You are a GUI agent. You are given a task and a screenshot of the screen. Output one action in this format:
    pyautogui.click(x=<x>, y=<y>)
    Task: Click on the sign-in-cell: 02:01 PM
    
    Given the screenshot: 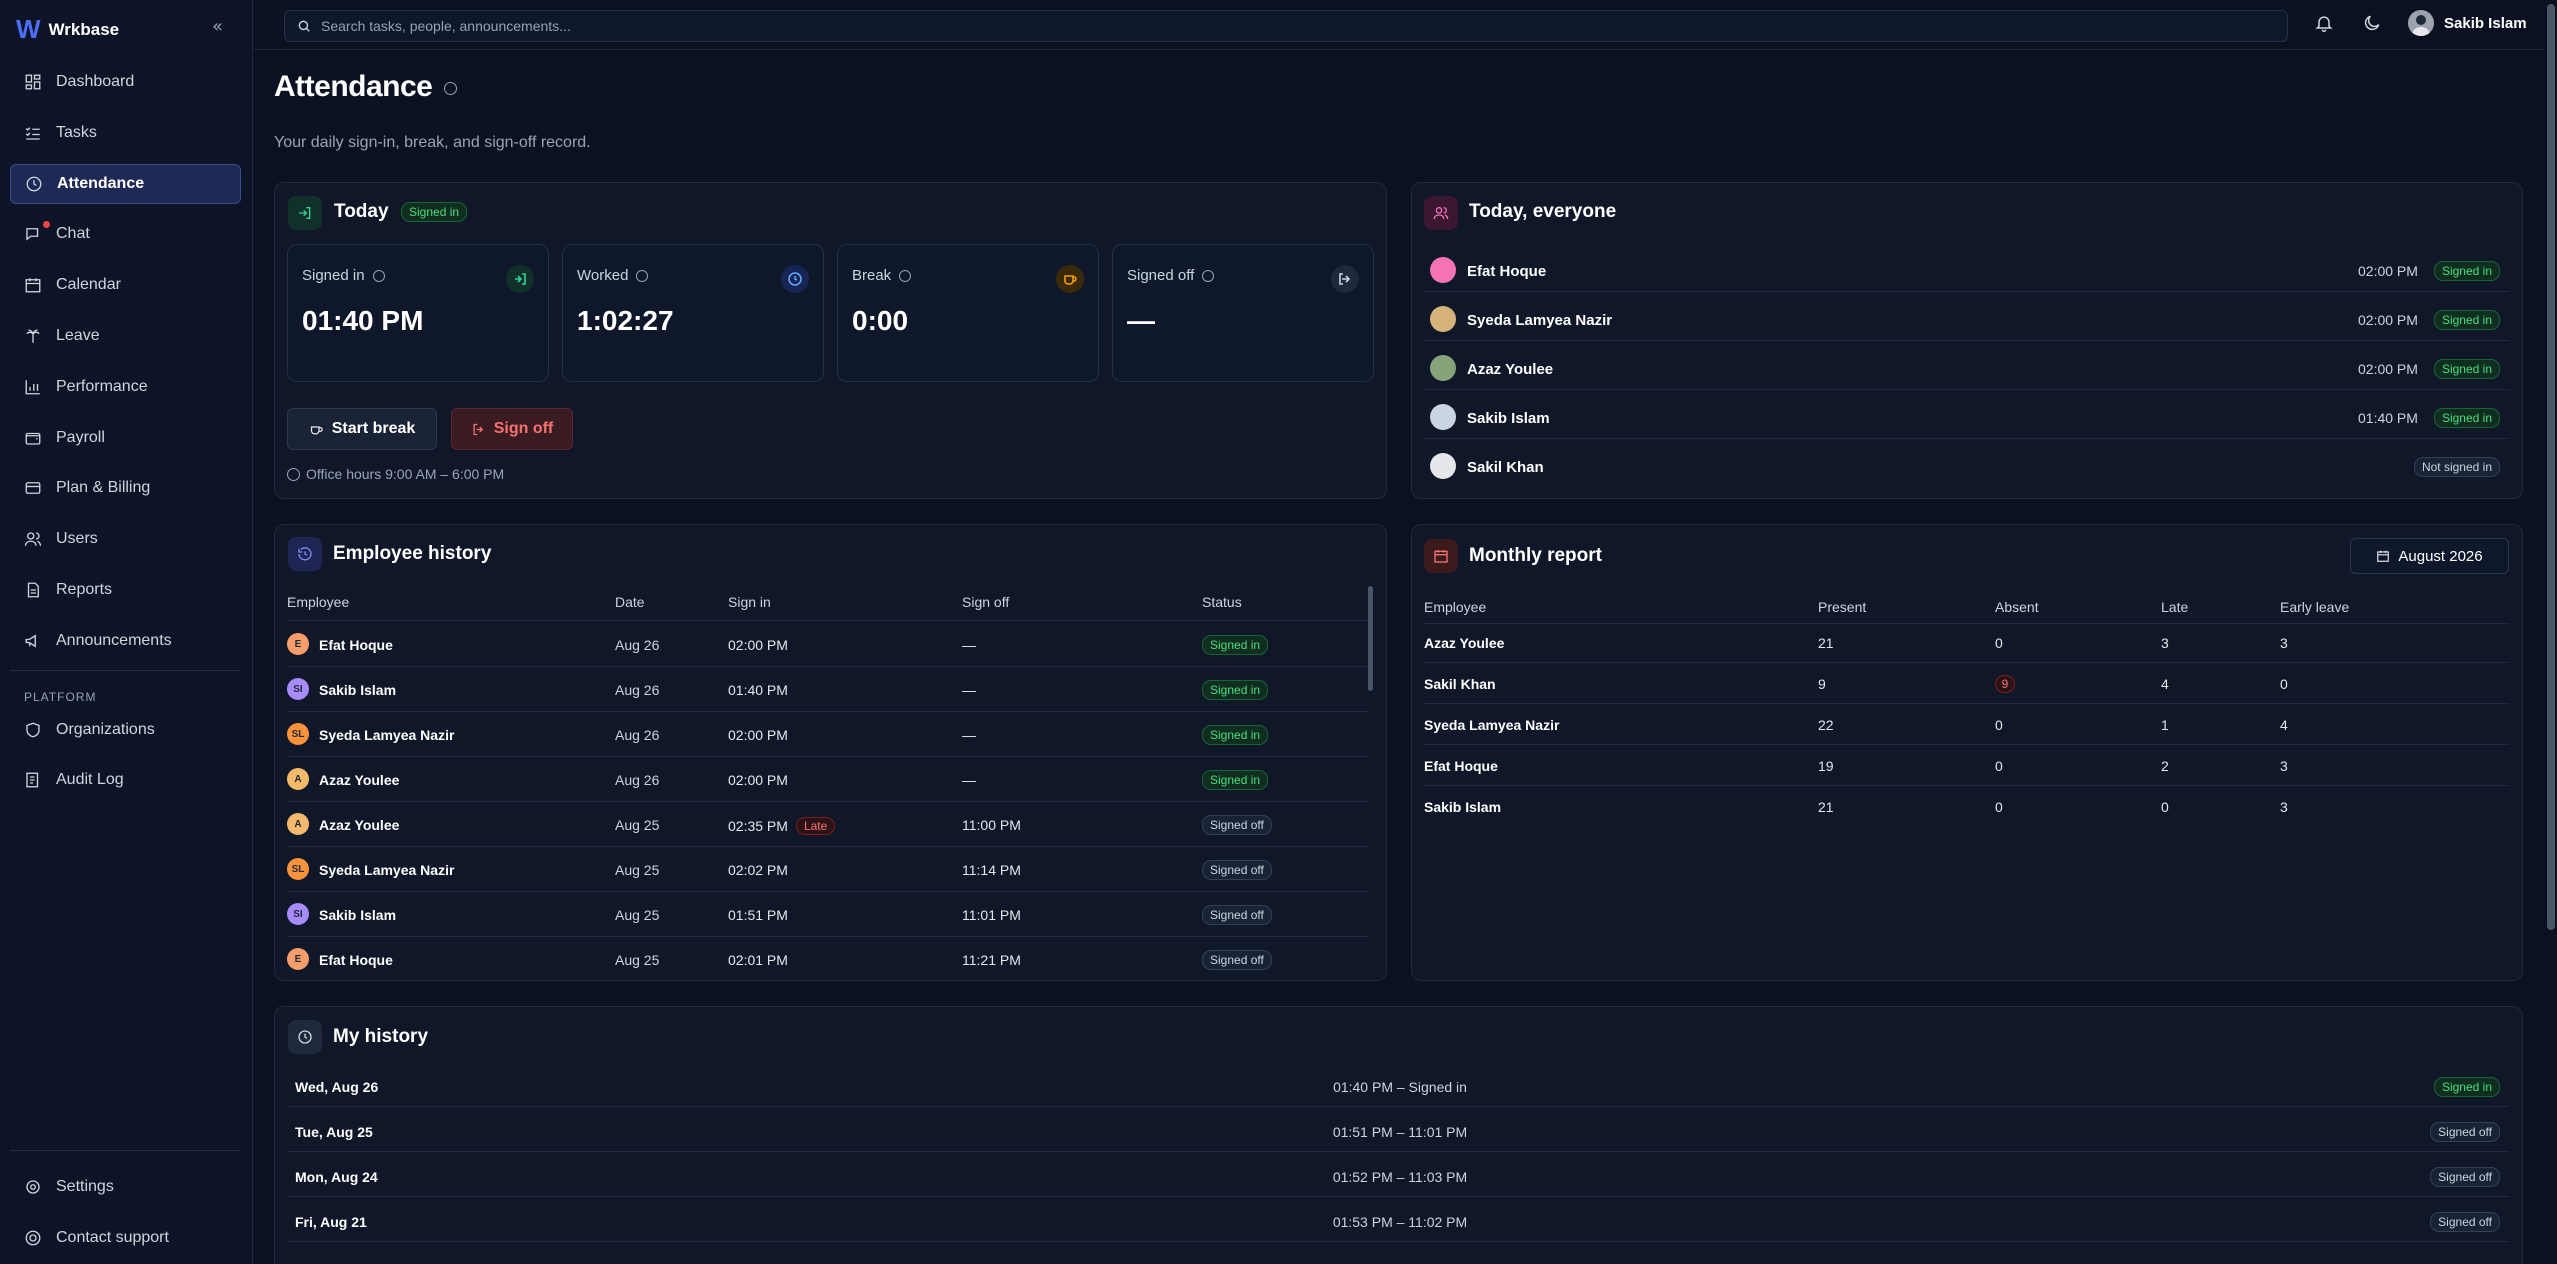 What is the action you would take?
    pyautogui.click(x=758, y=960)
    